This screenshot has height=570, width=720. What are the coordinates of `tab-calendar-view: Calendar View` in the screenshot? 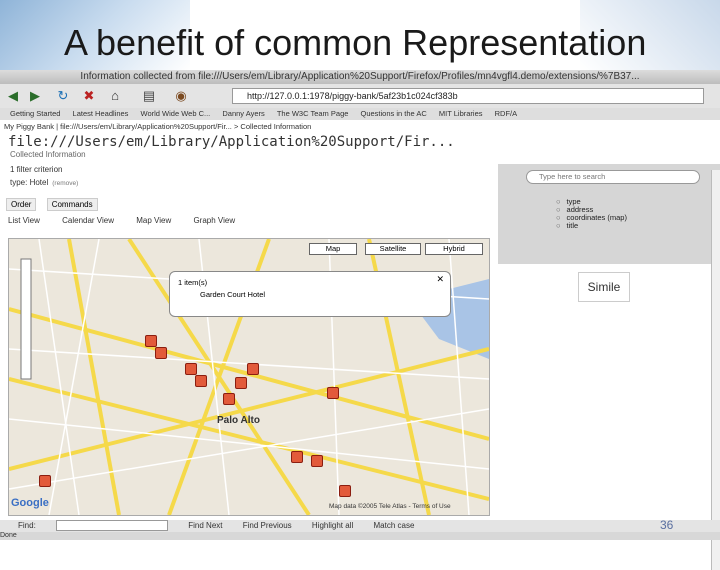 It's located at (88, 220).